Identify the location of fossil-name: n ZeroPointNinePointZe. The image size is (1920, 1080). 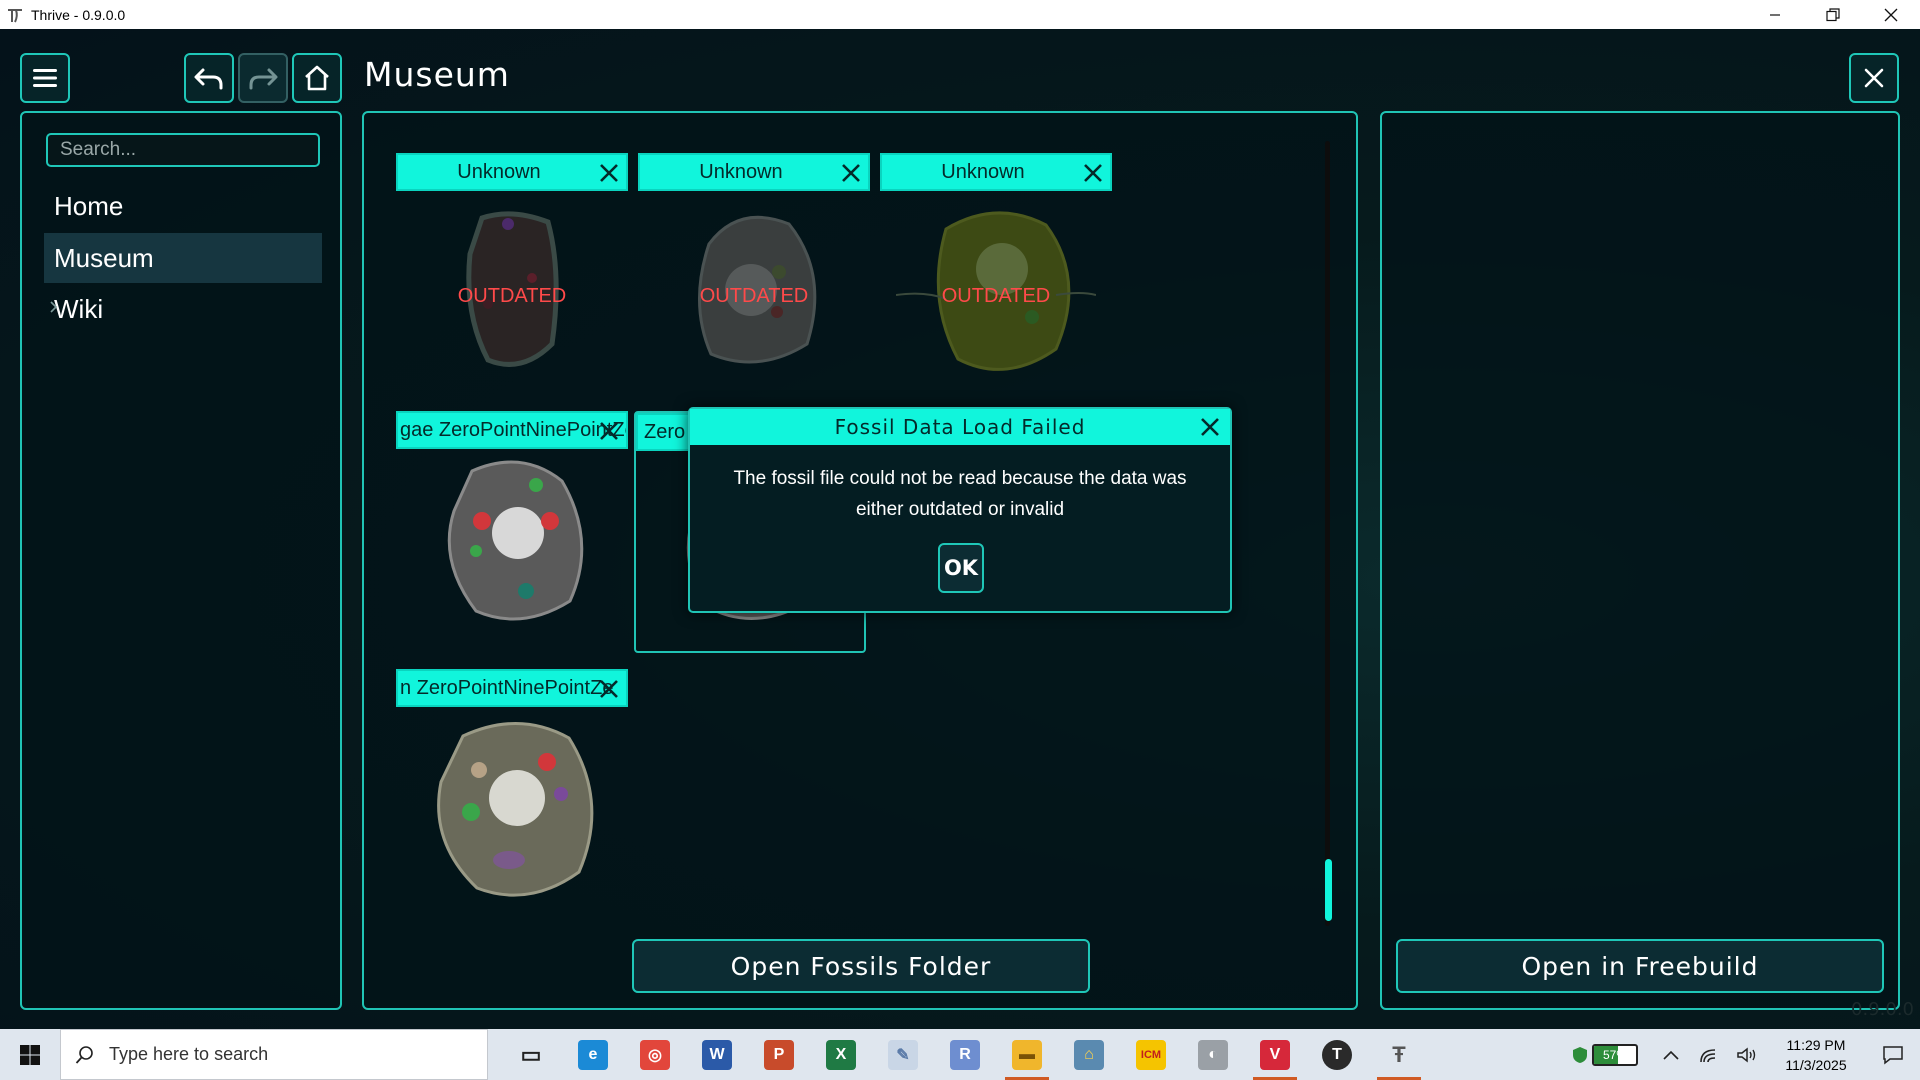
(507, 687).